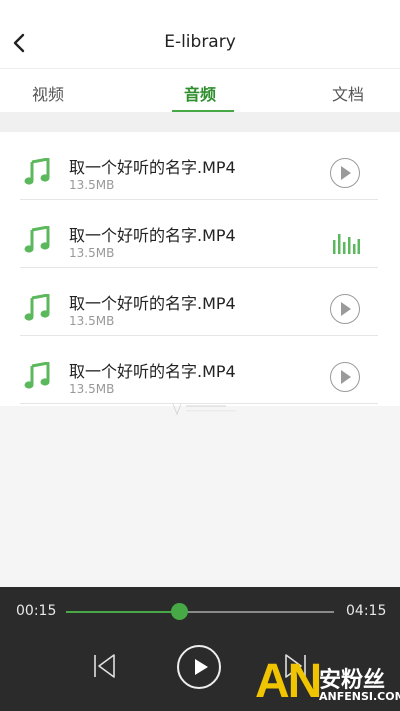 Image resolution: width=400 pixels, height=711 pixels. I want to click on faint-logo-icon, so click(204, 409).